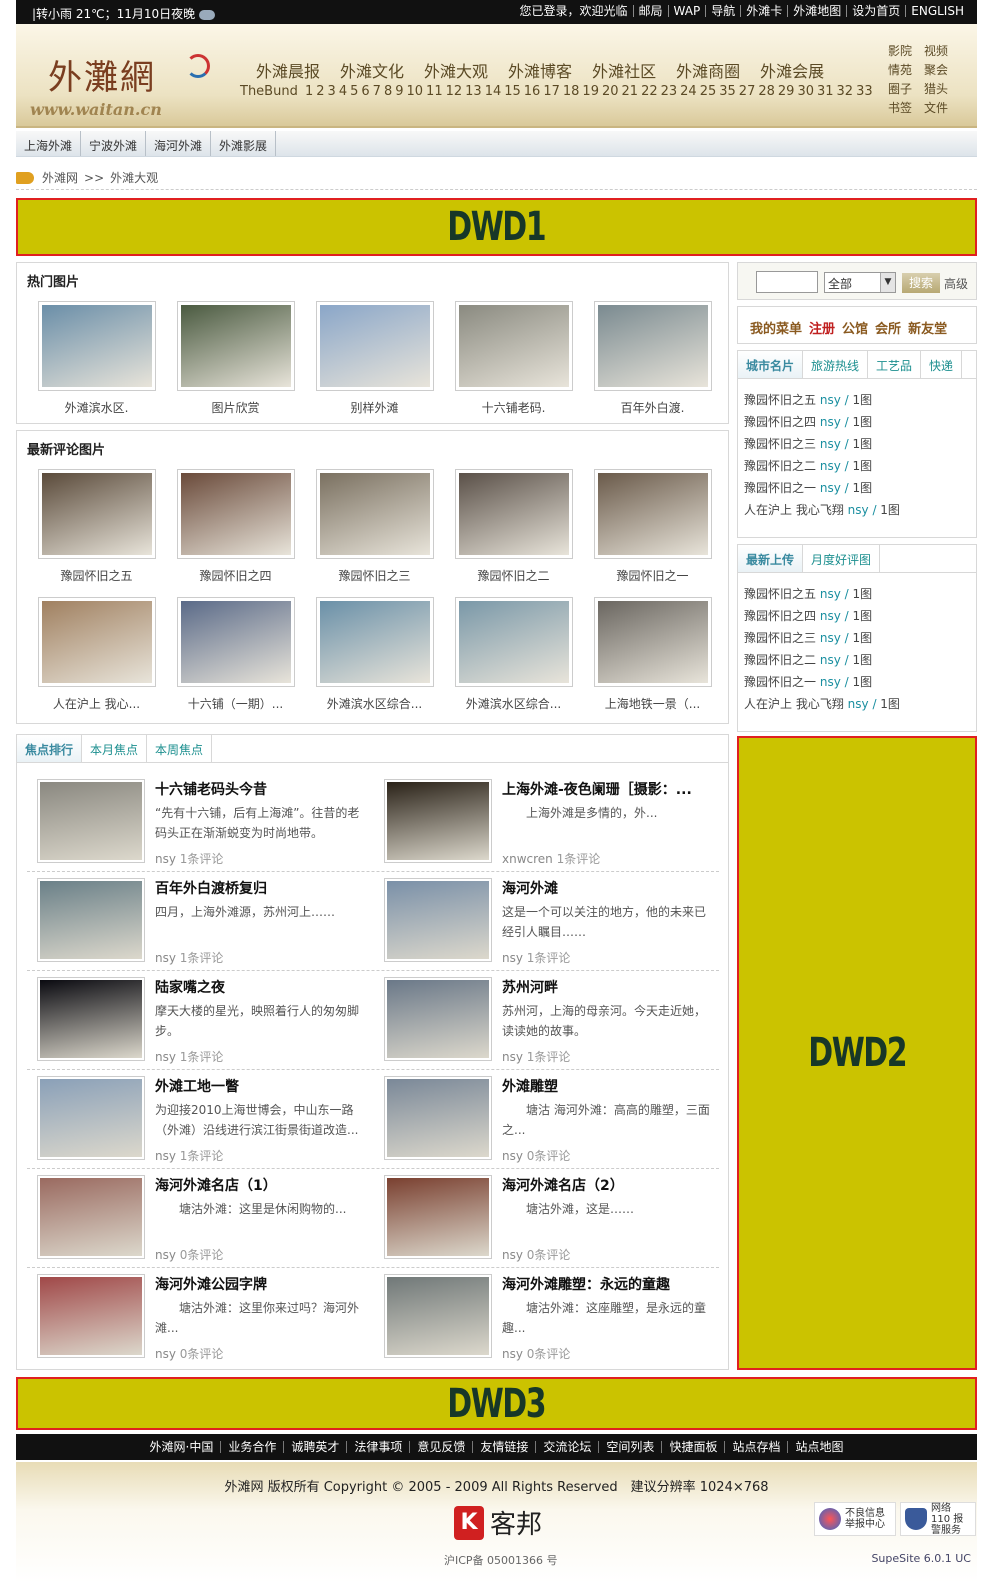 The image size is (1002, 1583). What do you see at coordinates (200, 923) in the screenshot?
I see `focus-item: 百年外白渡桥复归 四月，上海外滩源，苏州河上…… nsy 1条评论` at bounding box center [200, 923].